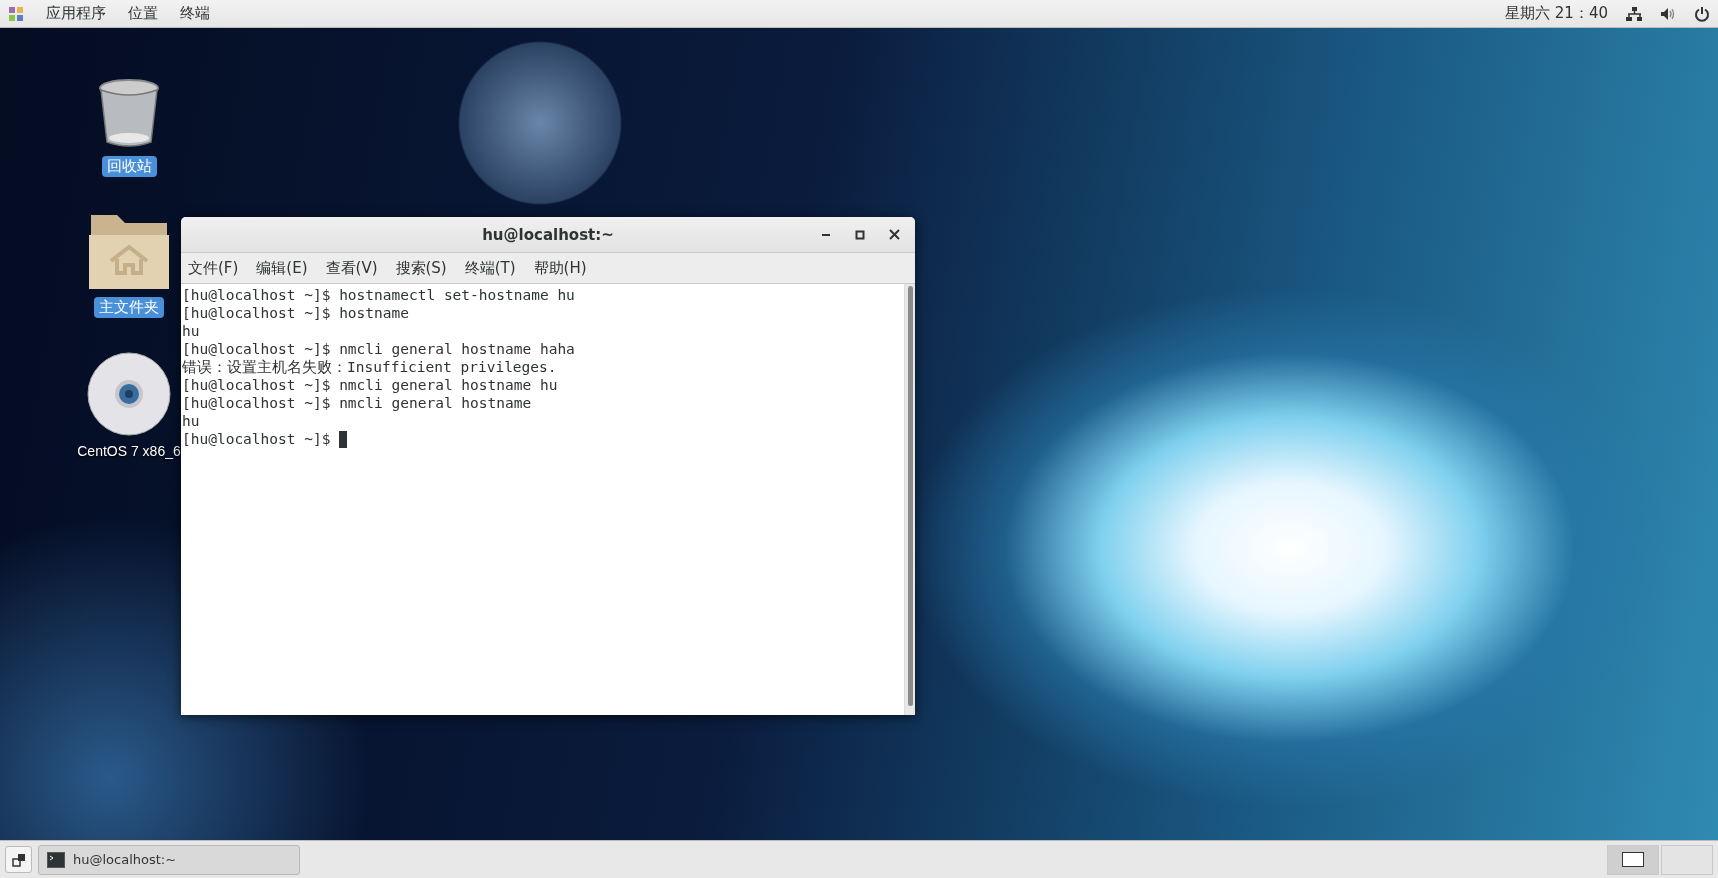  I want to click on top-menu: 应用程序, so click(76, 13).